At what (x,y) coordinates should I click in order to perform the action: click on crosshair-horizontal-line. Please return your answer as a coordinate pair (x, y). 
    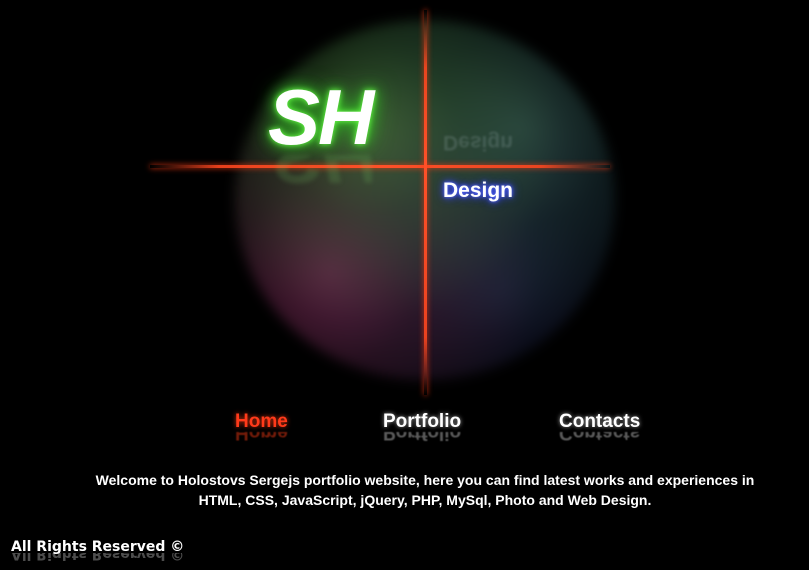
    Looking at the image, I should click on (380, 166).